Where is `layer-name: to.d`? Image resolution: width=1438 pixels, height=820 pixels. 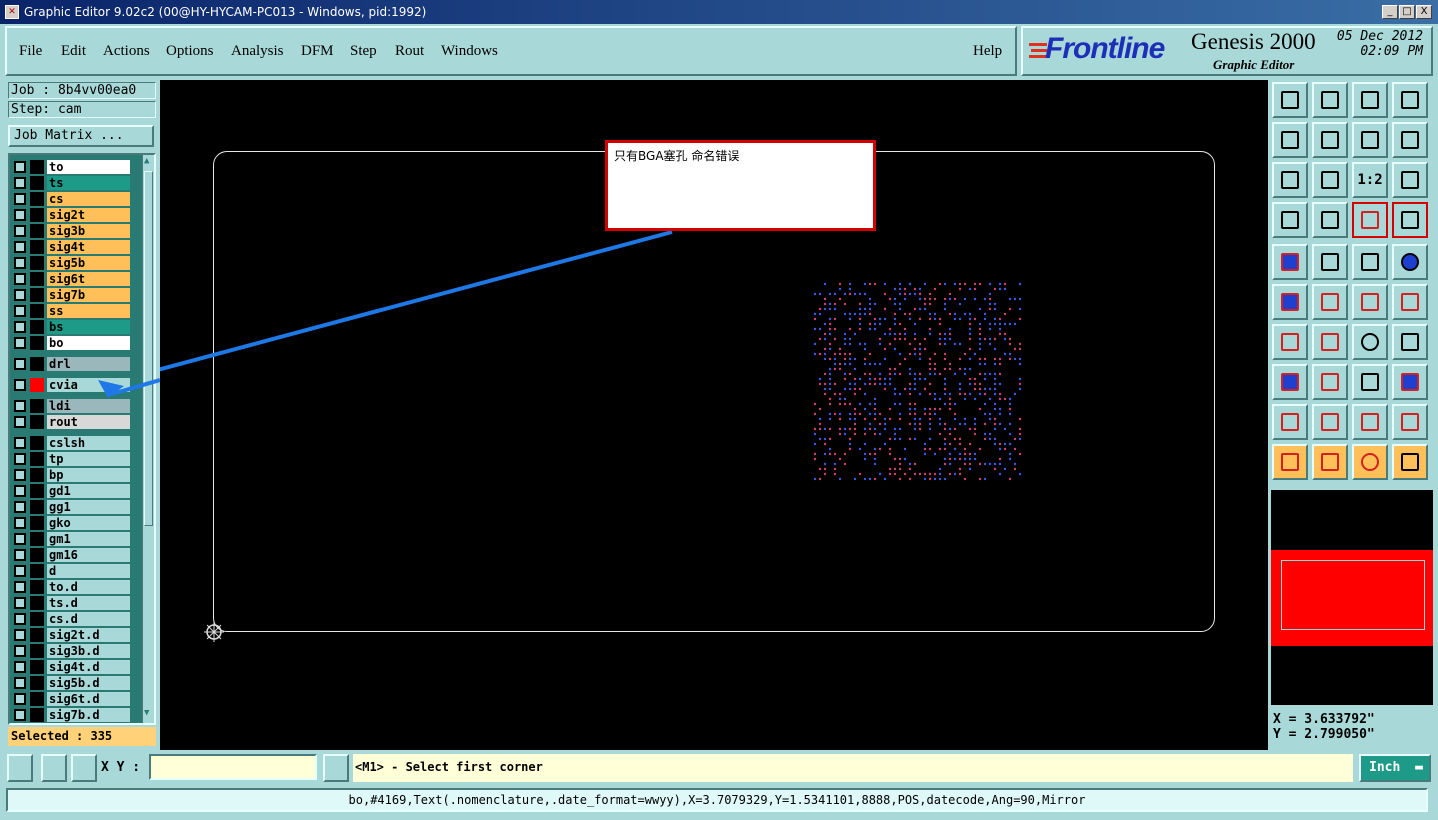 layer-name: to.d is located at coordinates (88, 587).